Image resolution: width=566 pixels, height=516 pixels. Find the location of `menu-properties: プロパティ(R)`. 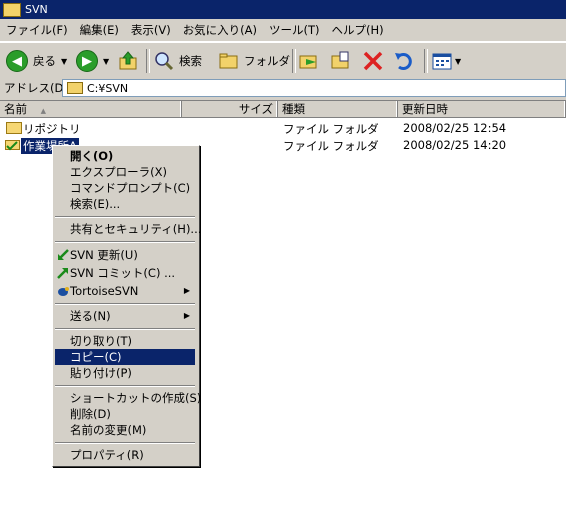

menu-properties: プロパティ(R) is located at coordinates (125, 455).